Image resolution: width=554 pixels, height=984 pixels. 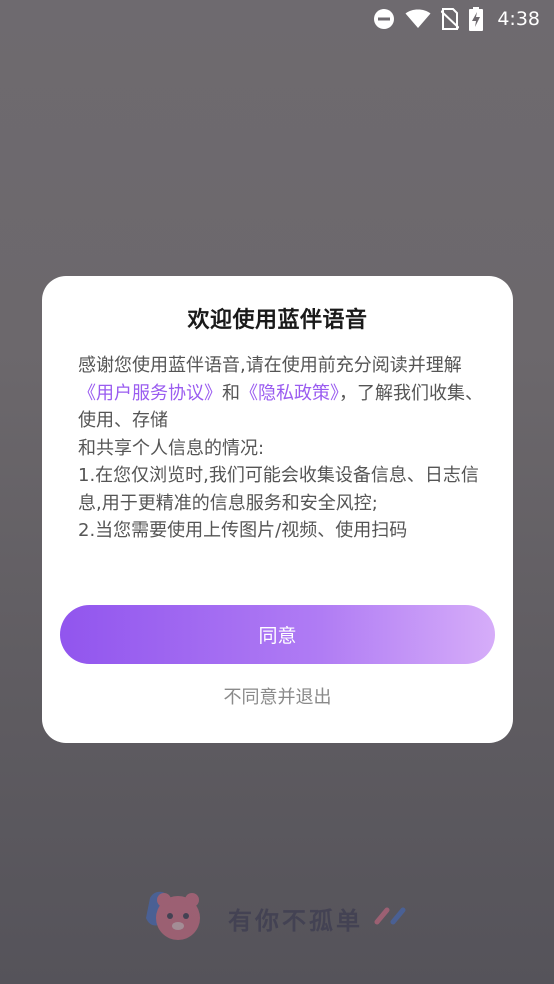 I want to click on brand-footer: 有你不孤单, so click(x=274, y=918).